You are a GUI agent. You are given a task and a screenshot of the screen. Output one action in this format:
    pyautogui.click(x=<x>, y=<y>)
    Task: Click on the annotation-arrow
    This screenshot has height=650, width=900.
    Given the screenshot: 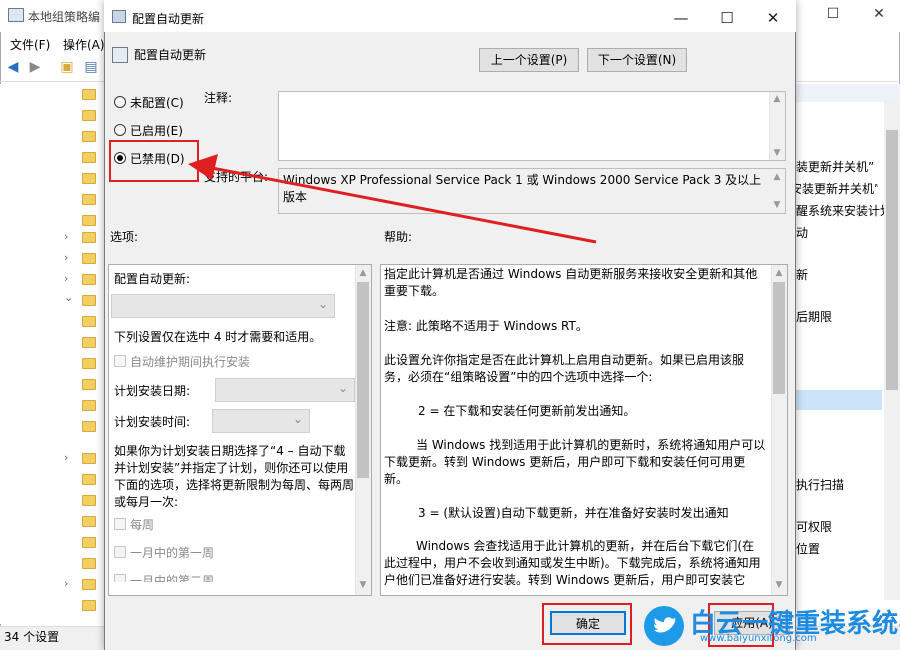 What is the action you would take?
    pyautogui.click(x=392, y=199)
    